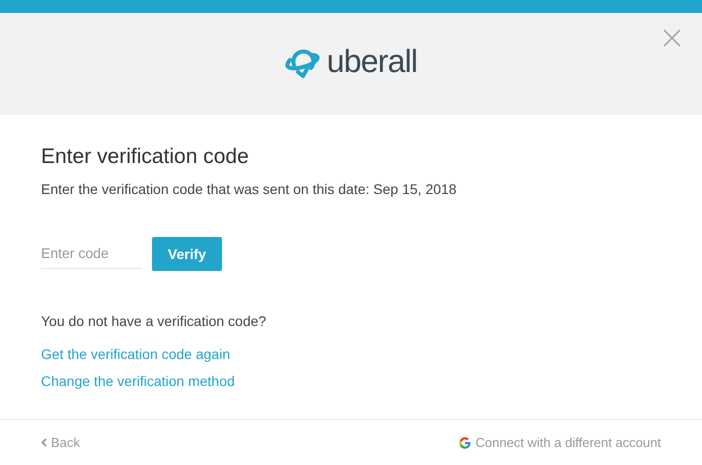 The image size is (702, 465). What do you see at coordinates (44, 442) in the screenshot?
I see `chevron-left-icon` at bounding box center [44, 442].